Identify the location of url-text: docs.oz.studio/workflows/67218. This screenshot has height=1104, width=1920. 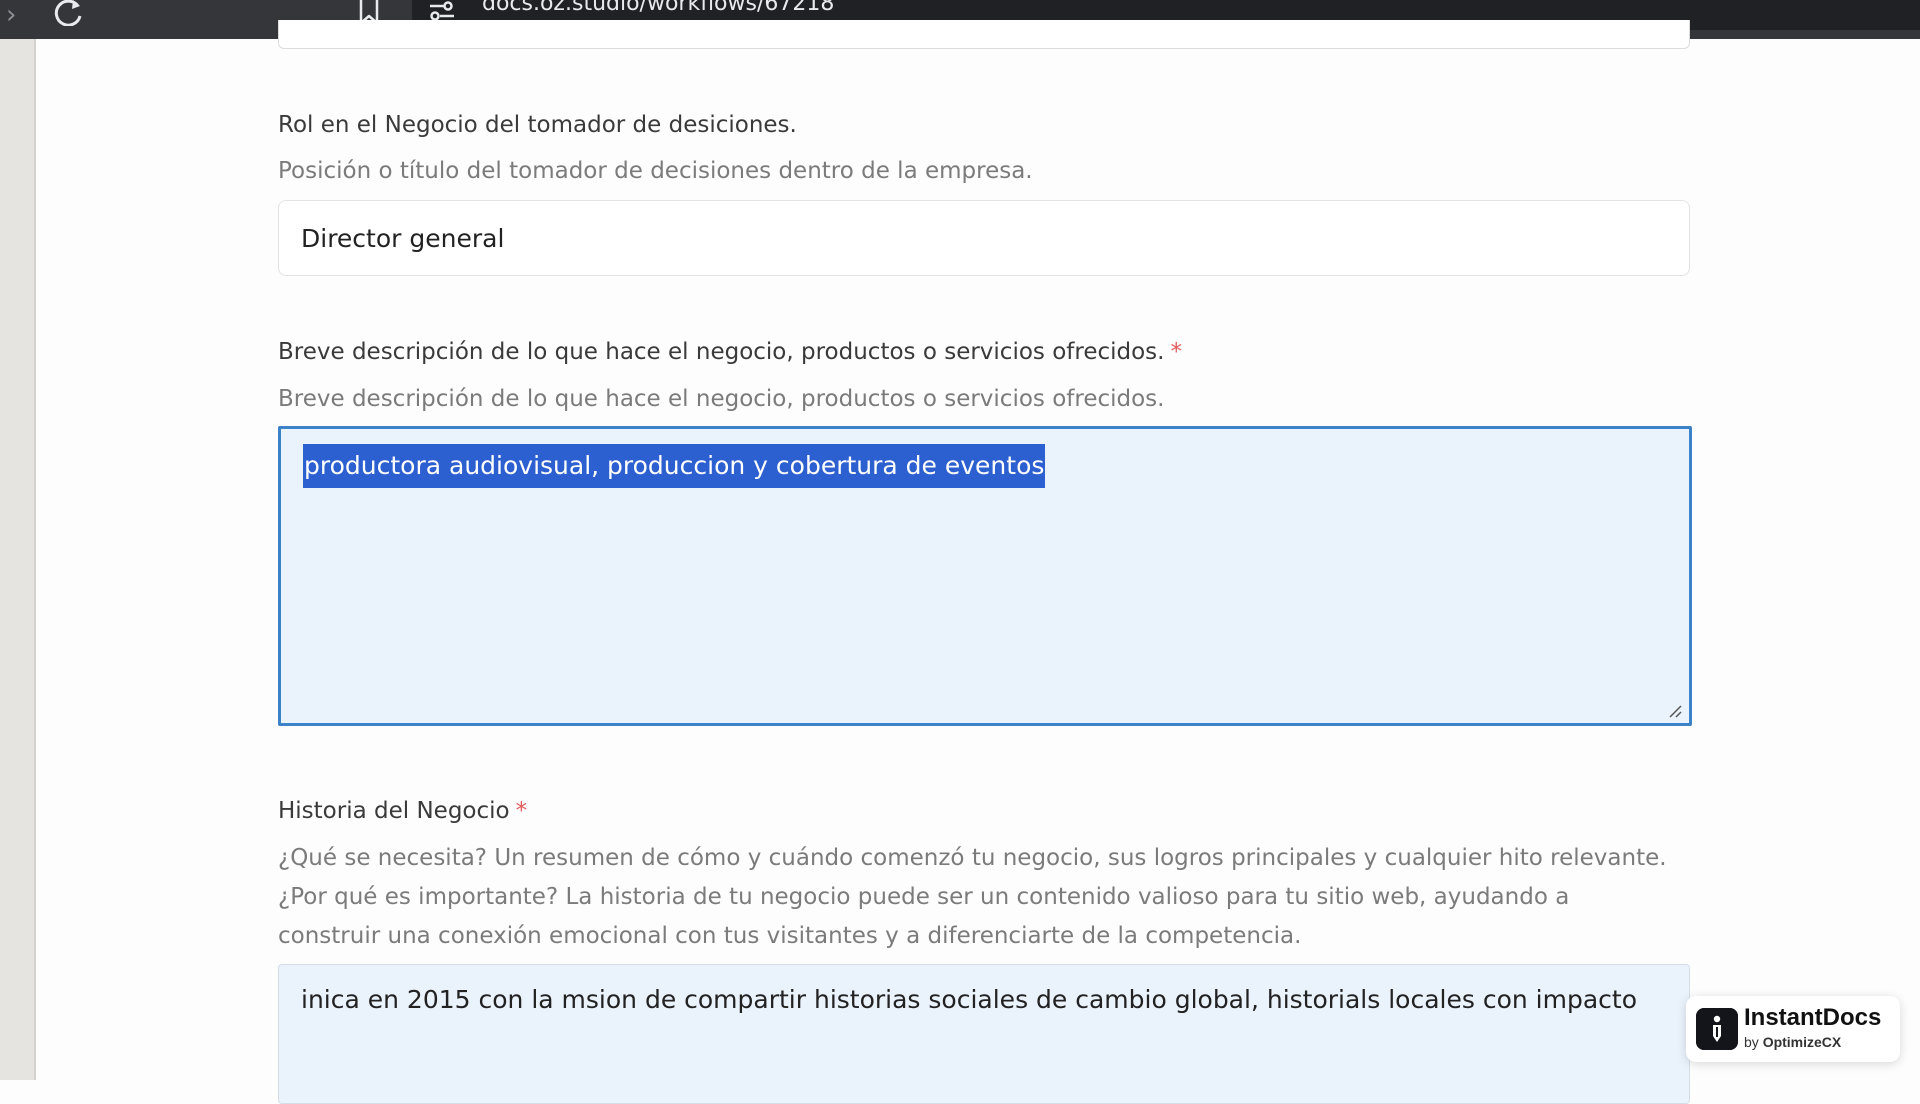
(658, 8).